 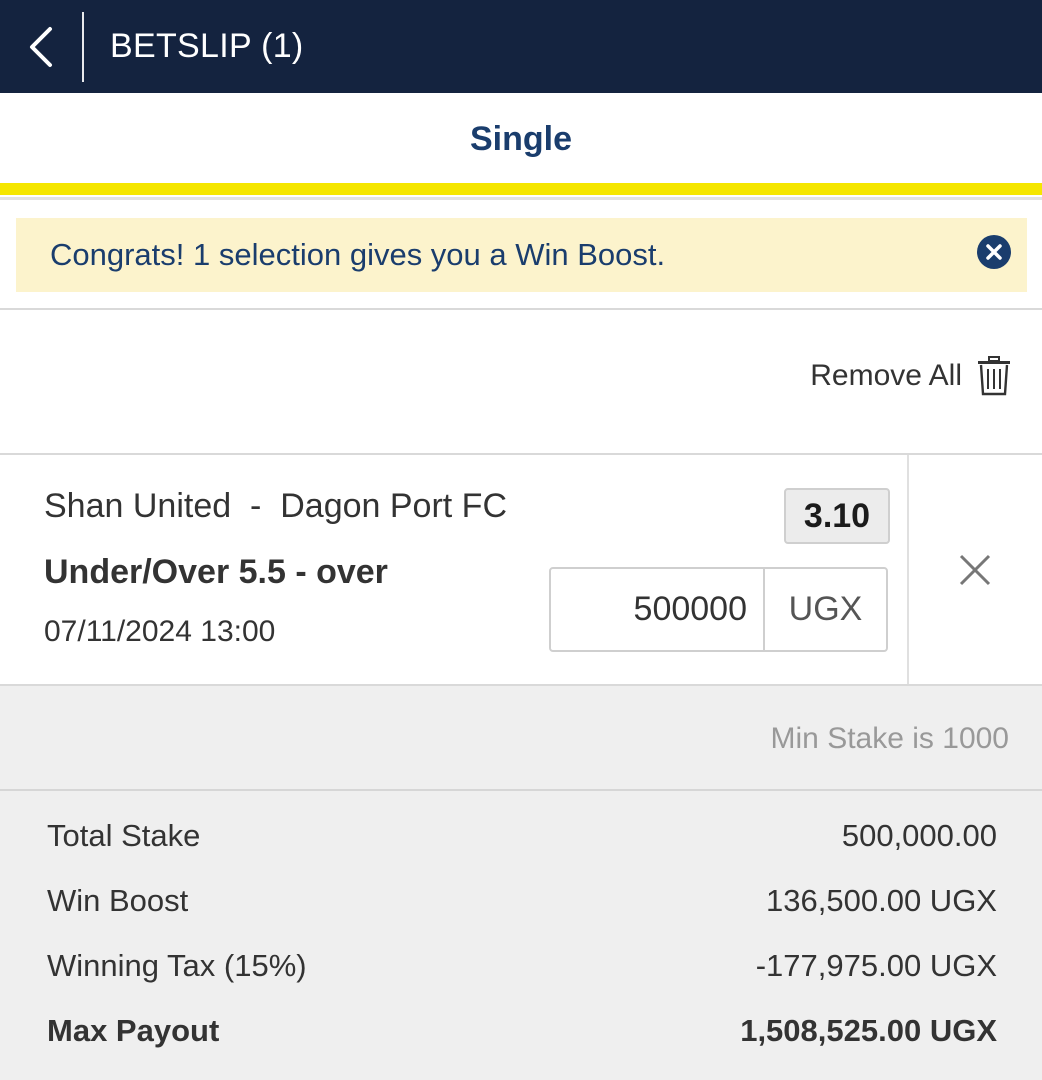 What do you see at coordinates (837, 516) in the screenshot?
I see `odds-badge: 3.10` at bounding box center [837, 516].